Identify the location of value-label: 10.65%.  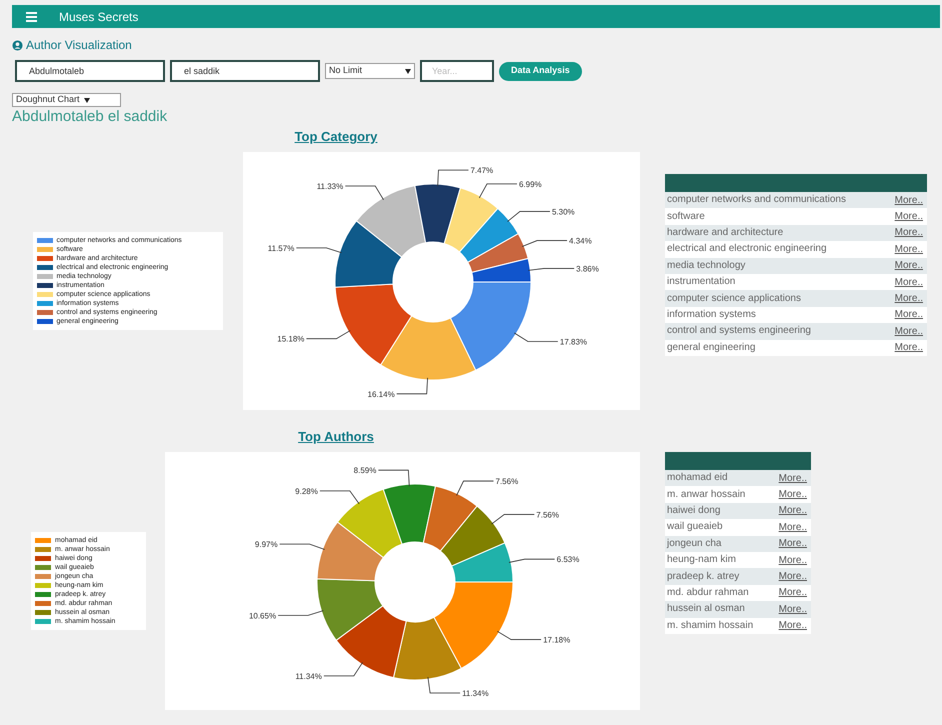
(262, 615).